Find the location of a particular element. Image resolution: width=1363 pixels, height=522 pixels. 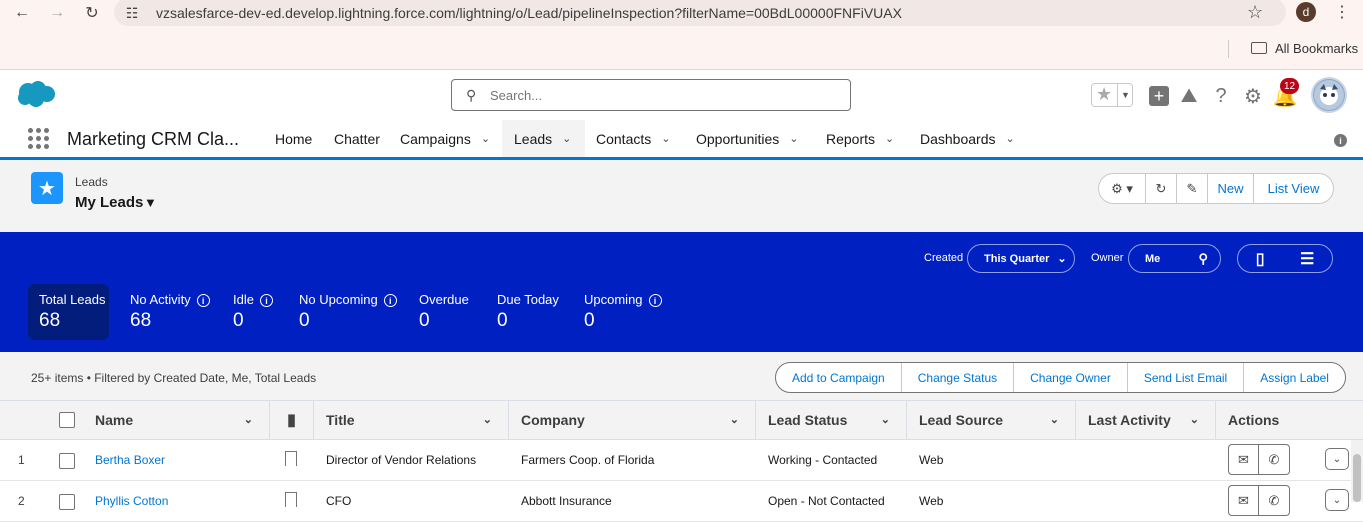

stat-no-activity: No Activity i 68 is located at coordinates (170, 312).